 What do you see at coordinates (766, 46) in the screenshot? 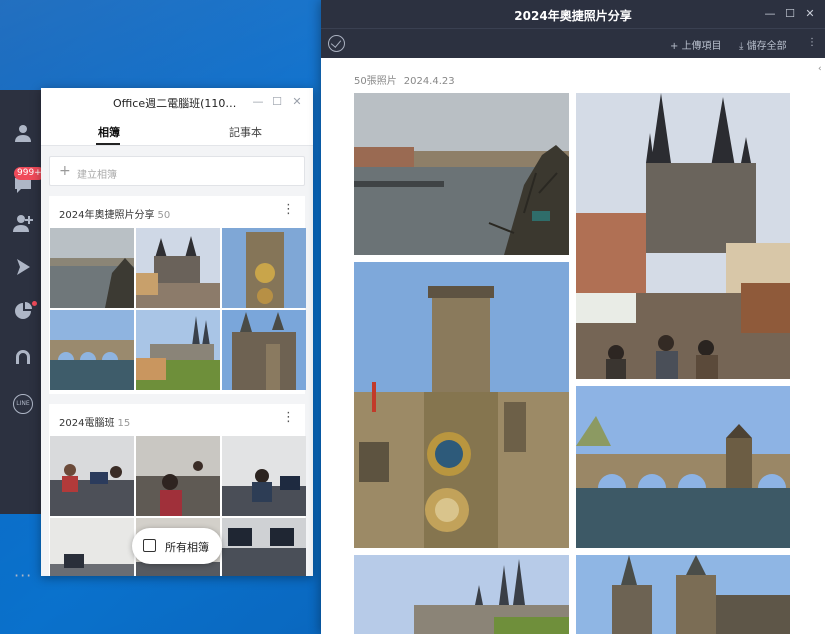
I see `save-all-label: 儲存全部` at bounding box center [766, 46].